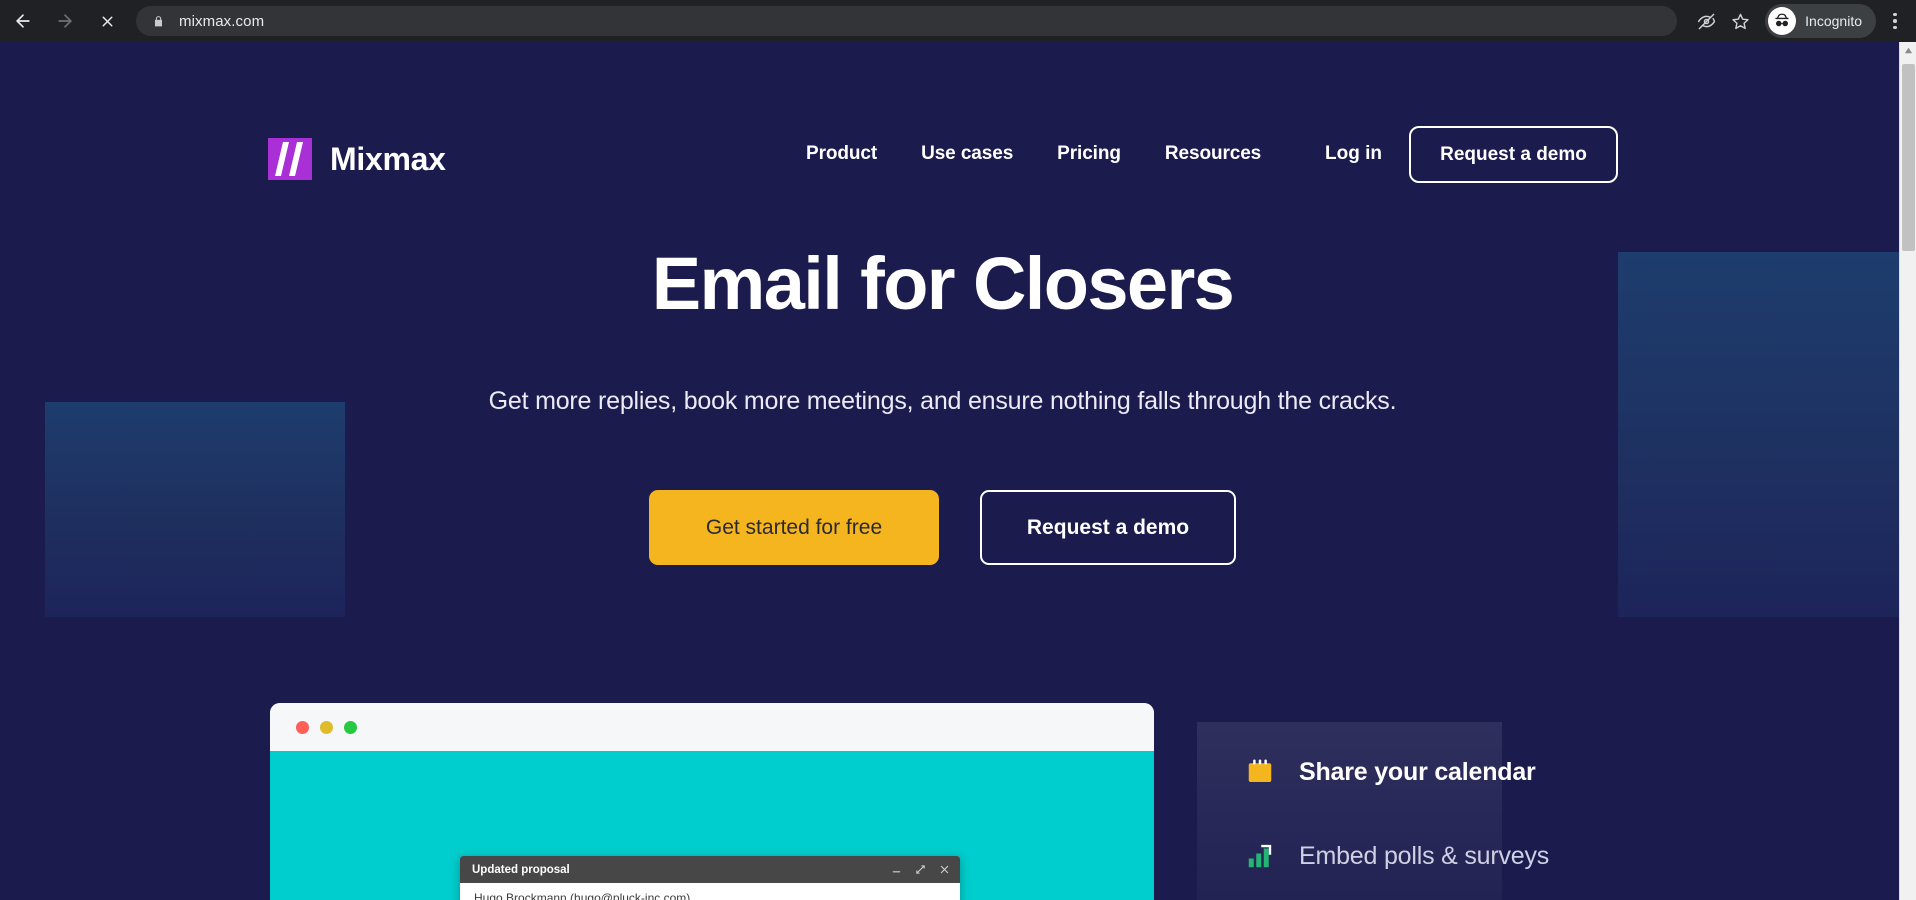  What do you see at coordinates (1563, 856) in the screenshot?
I see `feature-item-embed-polls-and-surveys: Embed polls & surveys` at bounding box center [1563, 856].